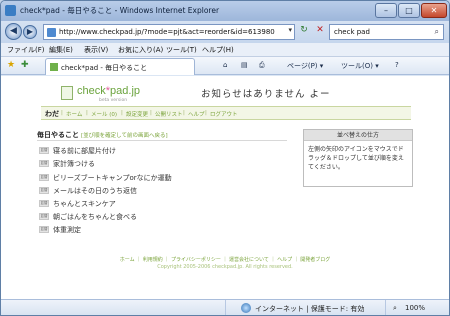 The image size is (450, 316). What do you see at coordinates (96, 50) in the screenshot?
I see `menu-view: 表示(V)` at bounding box center [96, 50].